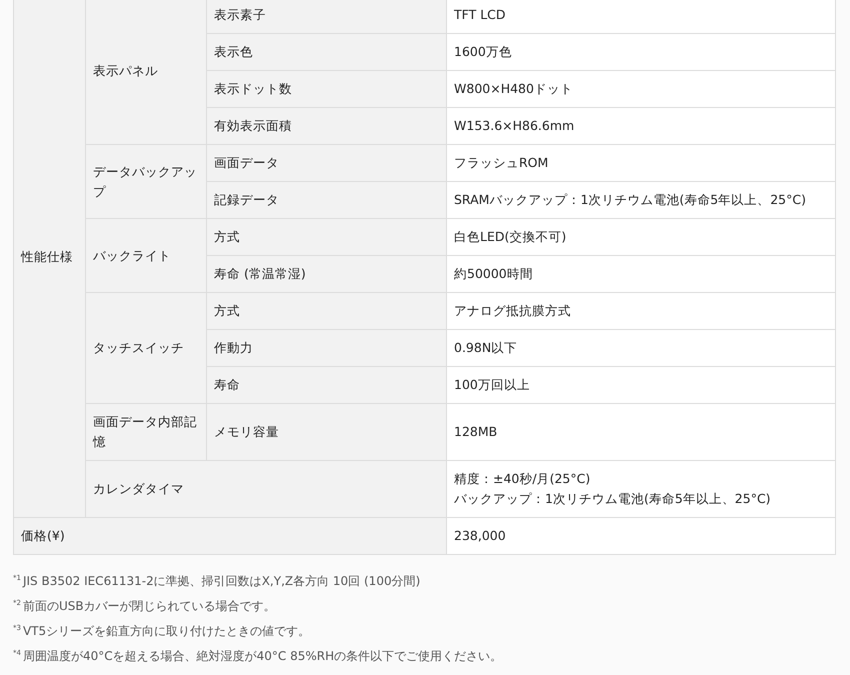 This screenshot has height=675, width=850. I want to click on spec-value: 0.98N以下, so click(486, 348).